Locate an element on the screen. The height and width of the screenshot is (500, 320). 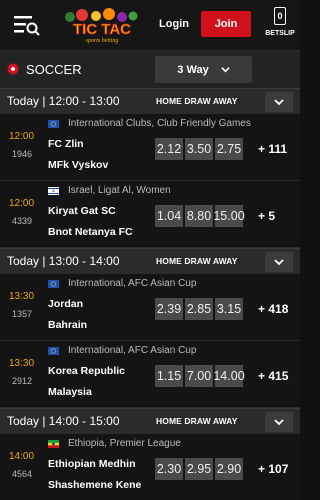
market-value: 3 Way is located at coordinates (193, 69).